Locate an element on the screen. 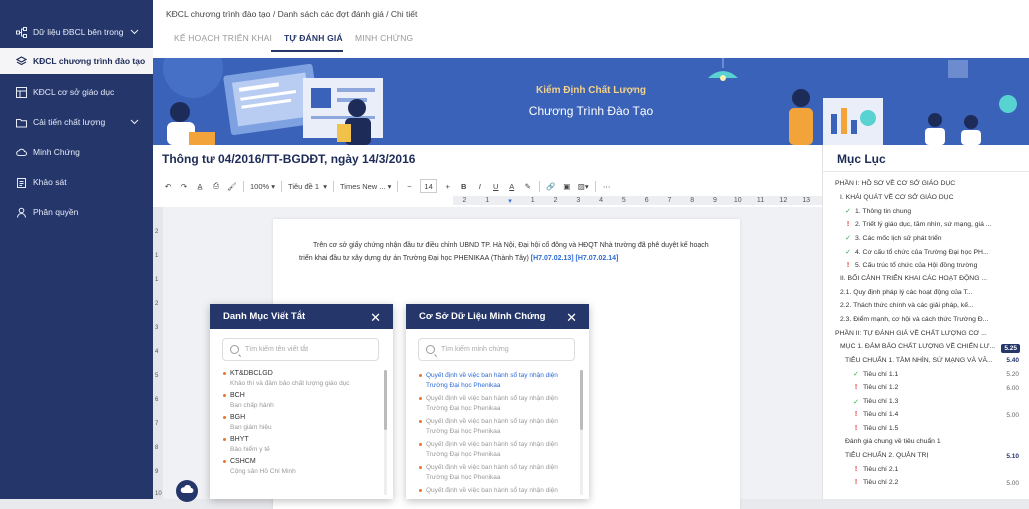 The height and width of the screenshot is (509, 1029). chevron-down-icon is located at coordinates (134, 122).